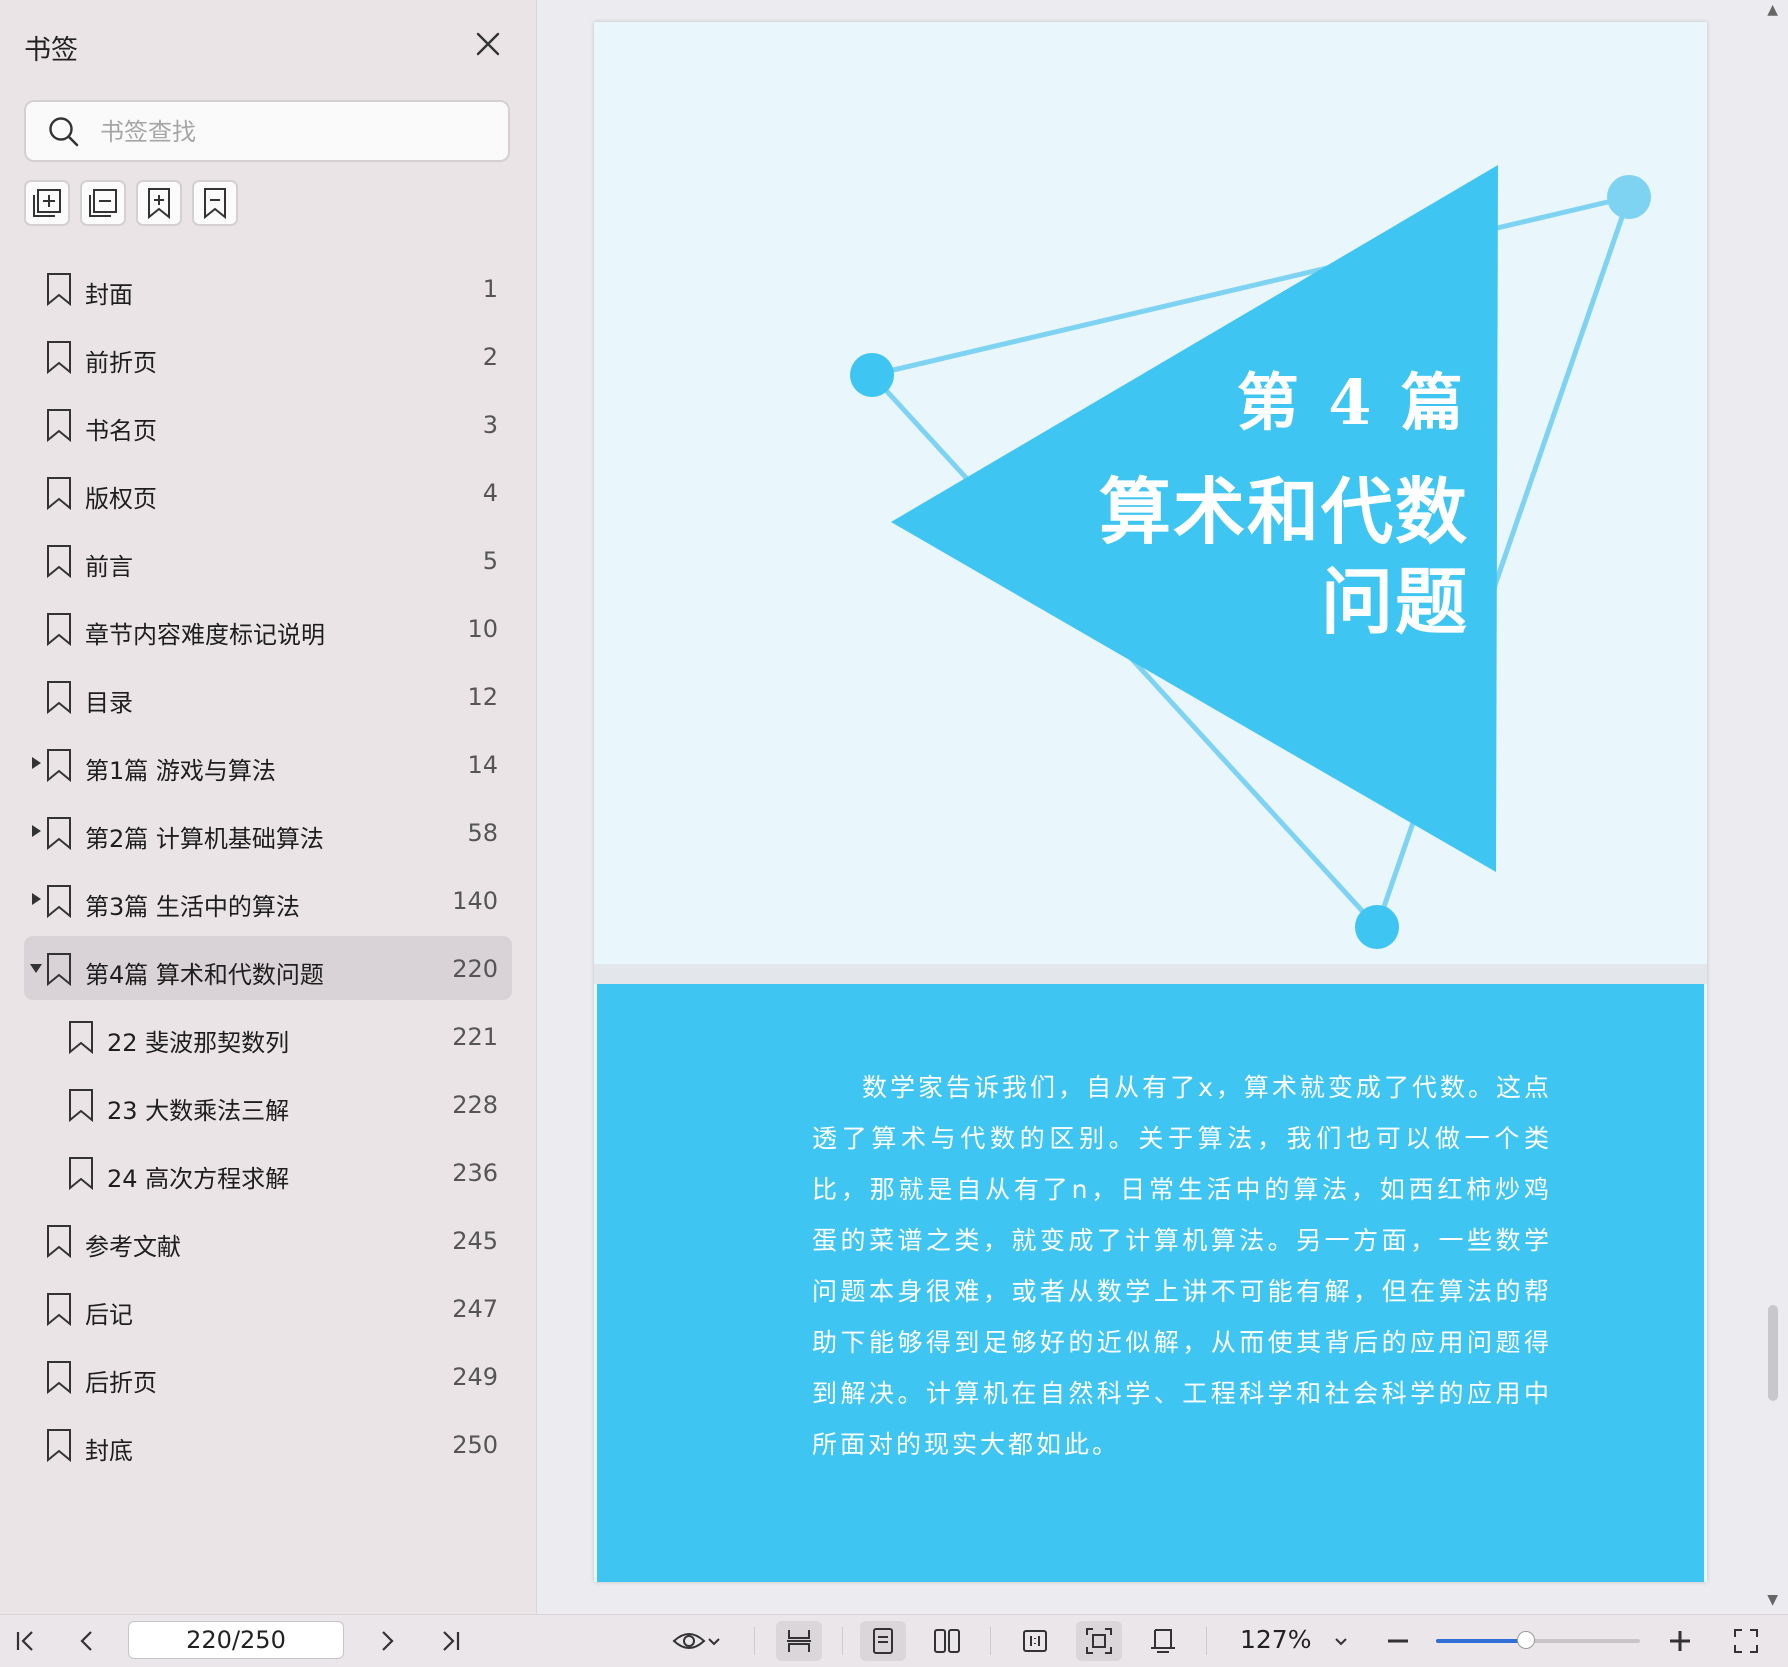 This screenshot has width=1788, height=1667. Describe the element at coordinates (1525, 1640) in the screenshot. I see `zoom-slider-handle` at that location.